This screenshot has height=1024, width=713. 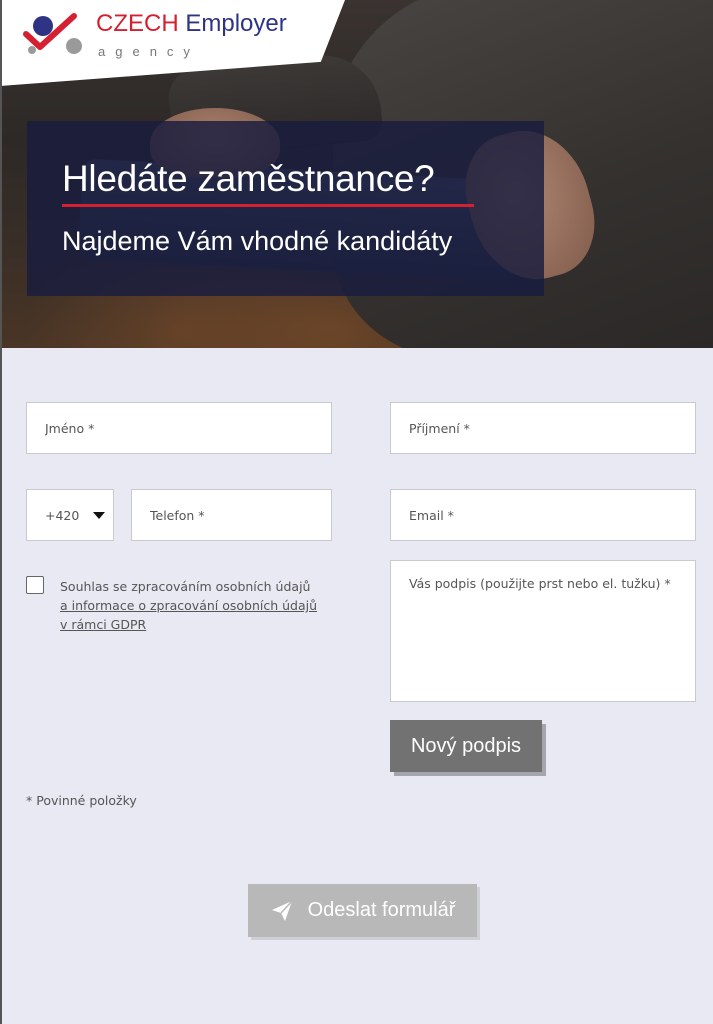 What do you see at coordinates (466, 746) in the screenshot?
I see `new-signature-button: Nový podpis` at bounding box center [466, 746].